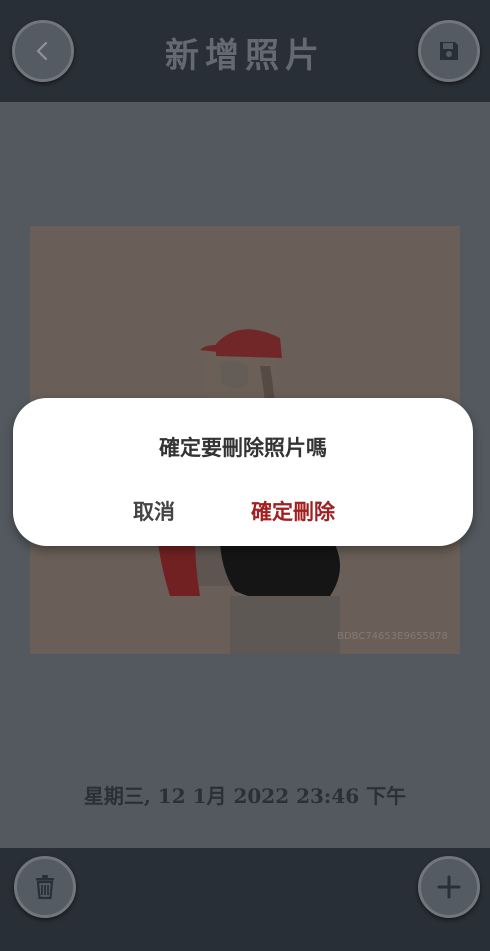 The width and height of the screenshot is (490, 951). What do you see at coordinates (243, 472) in the screenshot?
I see `delete-confirm-dialog: 確定要刪除照片嗎 取消 確定刪除` at bounding box center [243, 472].